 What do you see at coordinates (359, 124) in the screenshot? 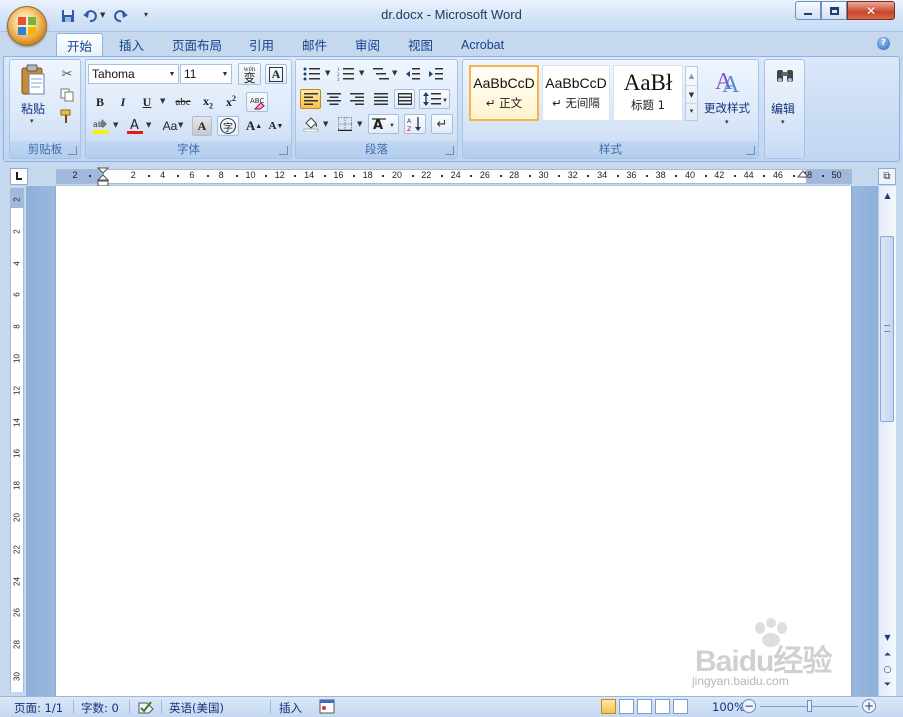
I see `borders-dropdown-icon: ▼` at bounding box center [359, 124].